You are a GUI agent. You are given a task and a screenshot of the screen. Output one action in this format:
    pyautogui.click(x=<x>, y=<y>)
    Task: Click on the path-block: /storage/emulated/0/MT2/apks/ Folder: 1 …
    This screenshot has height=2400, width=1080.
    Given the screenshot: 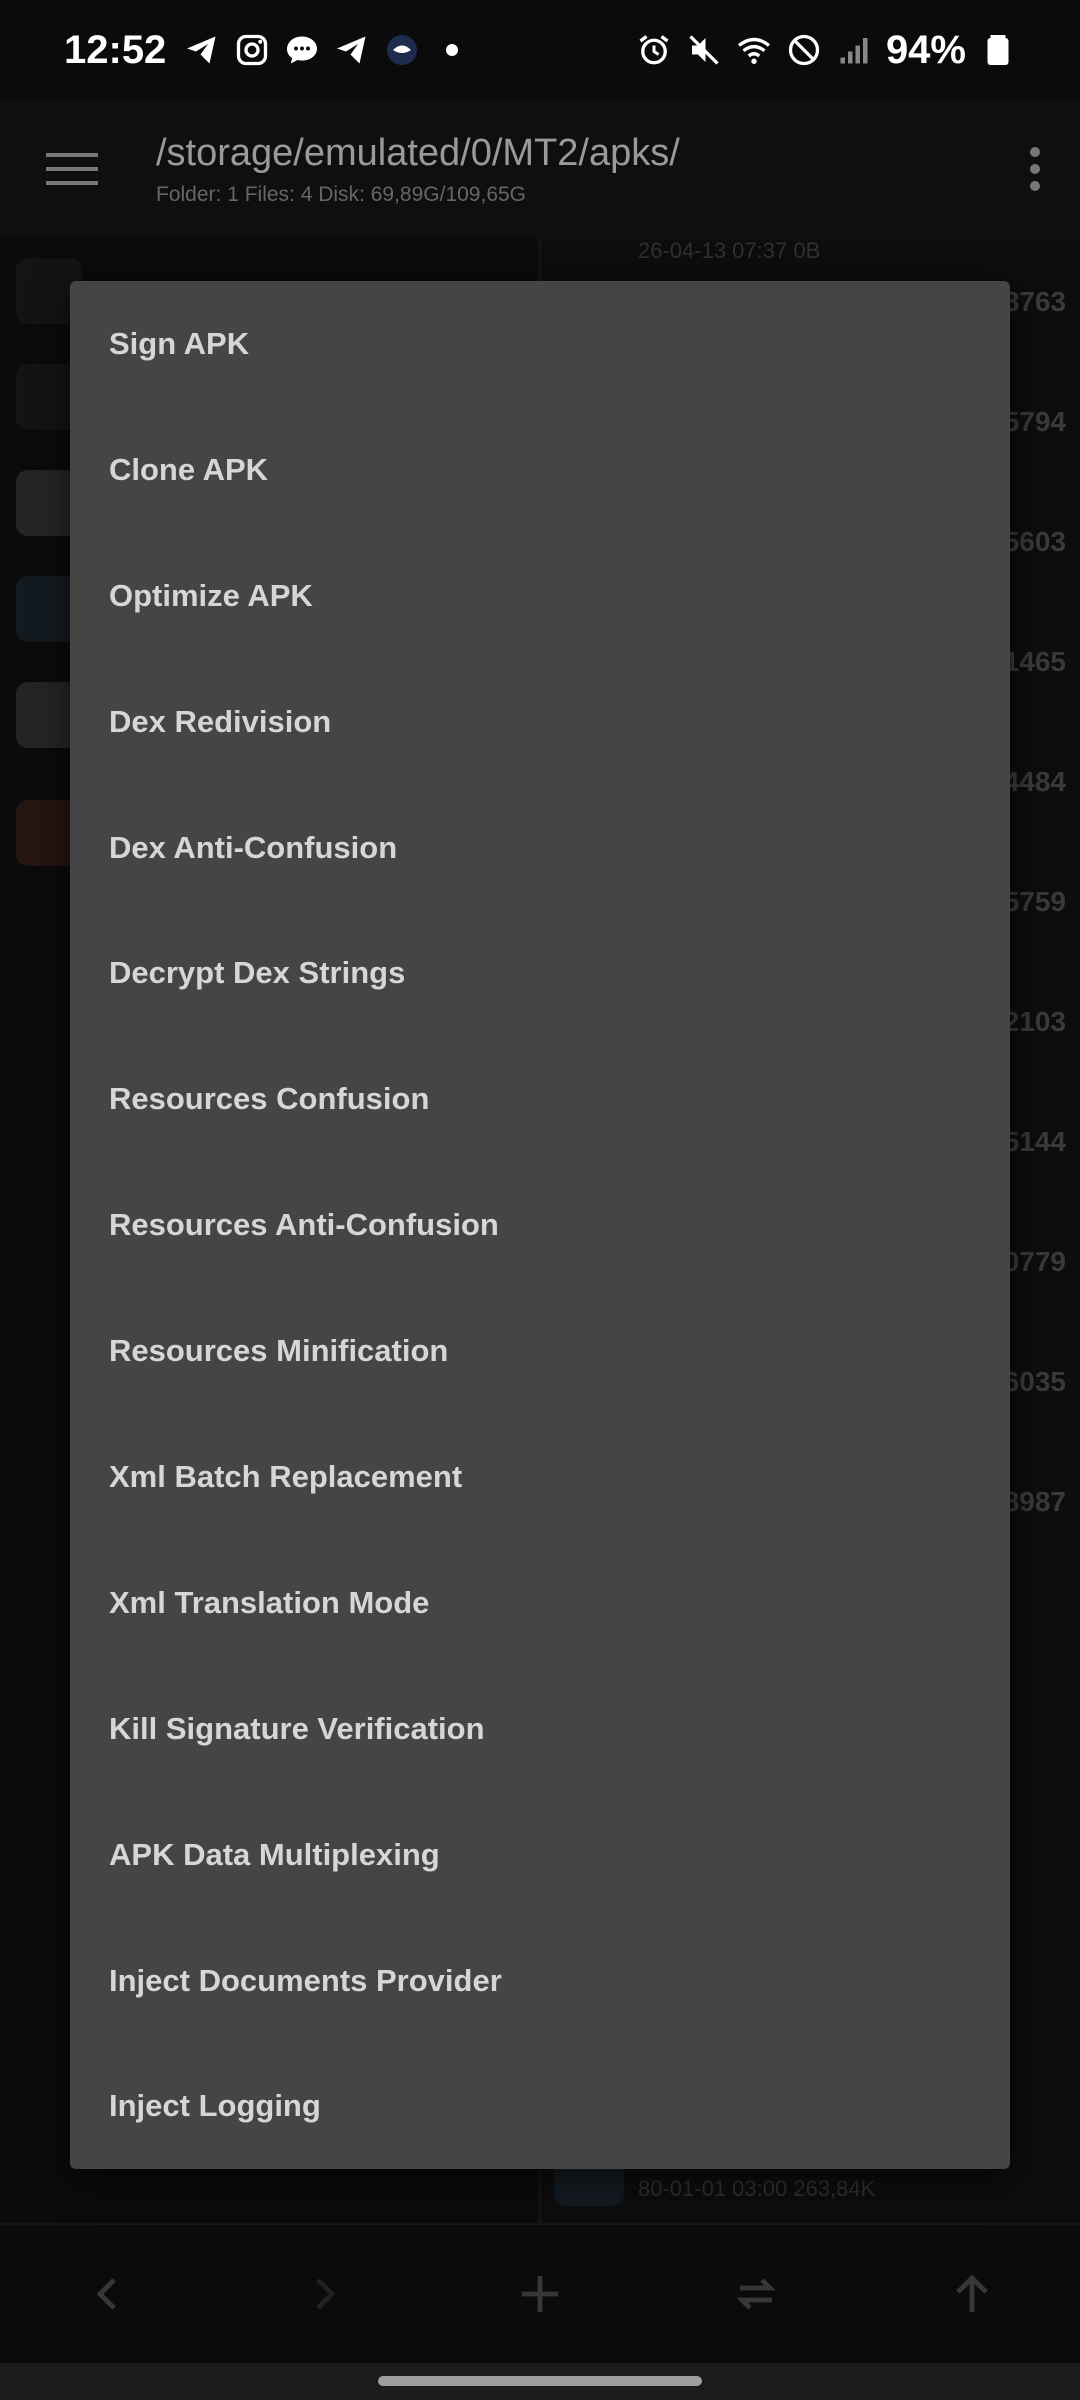 What is the action you would take?
    pyautogui.click(x=567, y=169)
    